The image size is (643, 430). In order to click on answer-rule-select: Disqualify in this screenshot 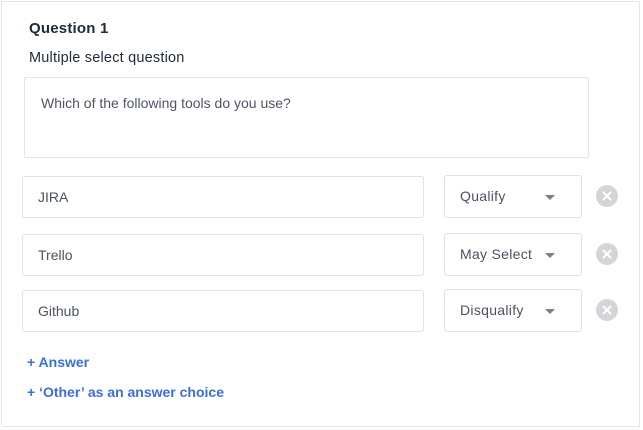, I will do `click(513, 310)`.